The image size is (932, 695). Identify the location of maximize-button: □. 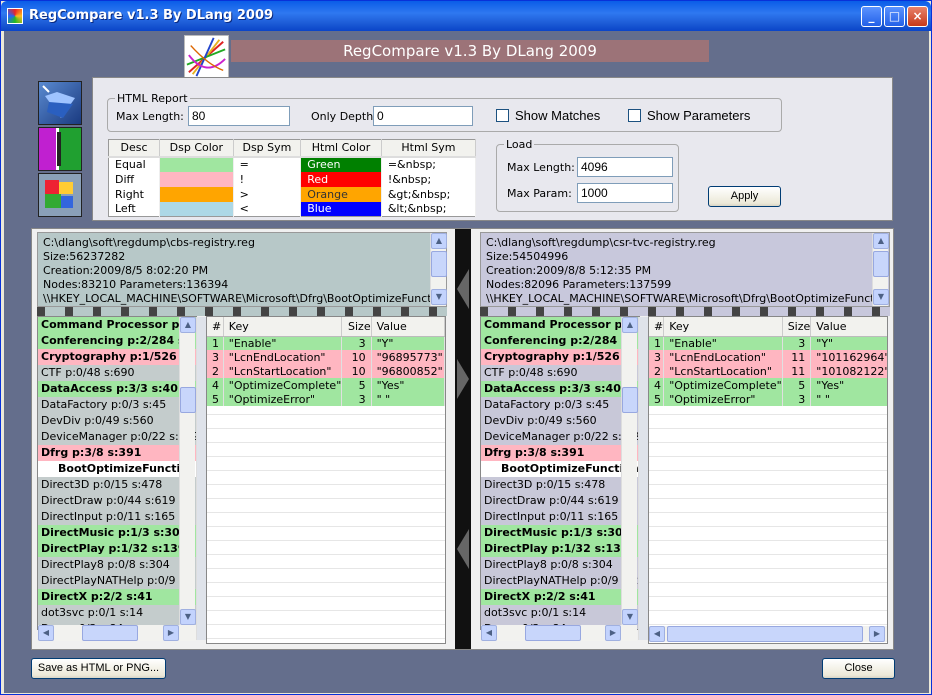
(894, 16).